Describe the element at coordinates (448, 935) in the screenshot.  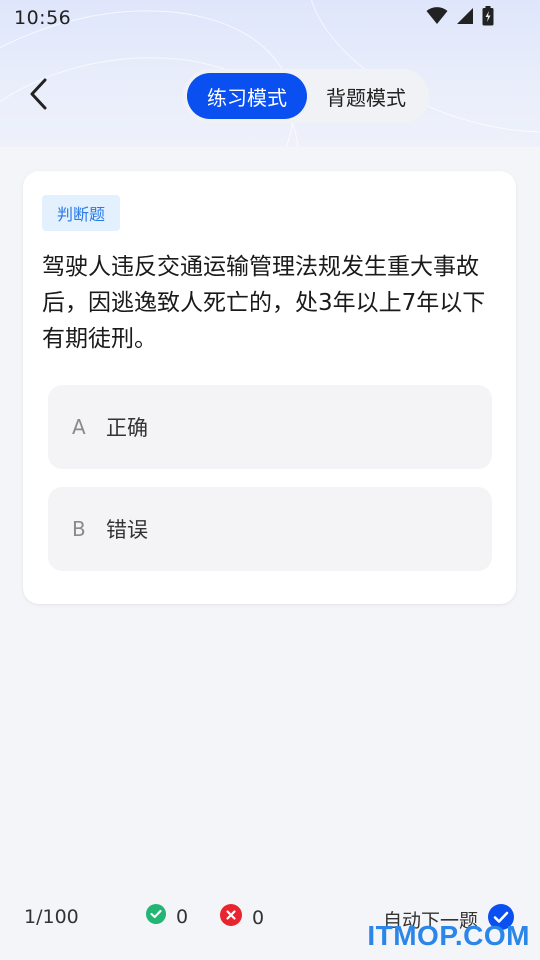
I see `watermark: ITMOP.COM` at that location.